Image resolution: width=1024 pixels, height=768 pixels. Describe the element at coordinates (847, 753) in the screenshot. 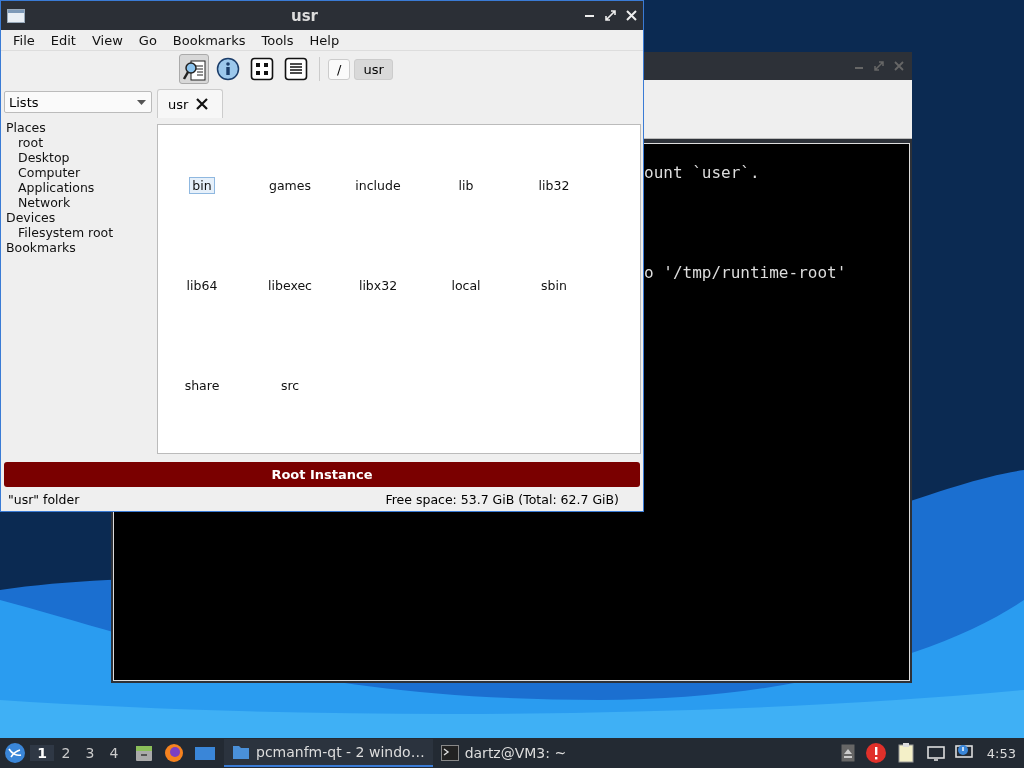

I see `eject-icon` at that location.